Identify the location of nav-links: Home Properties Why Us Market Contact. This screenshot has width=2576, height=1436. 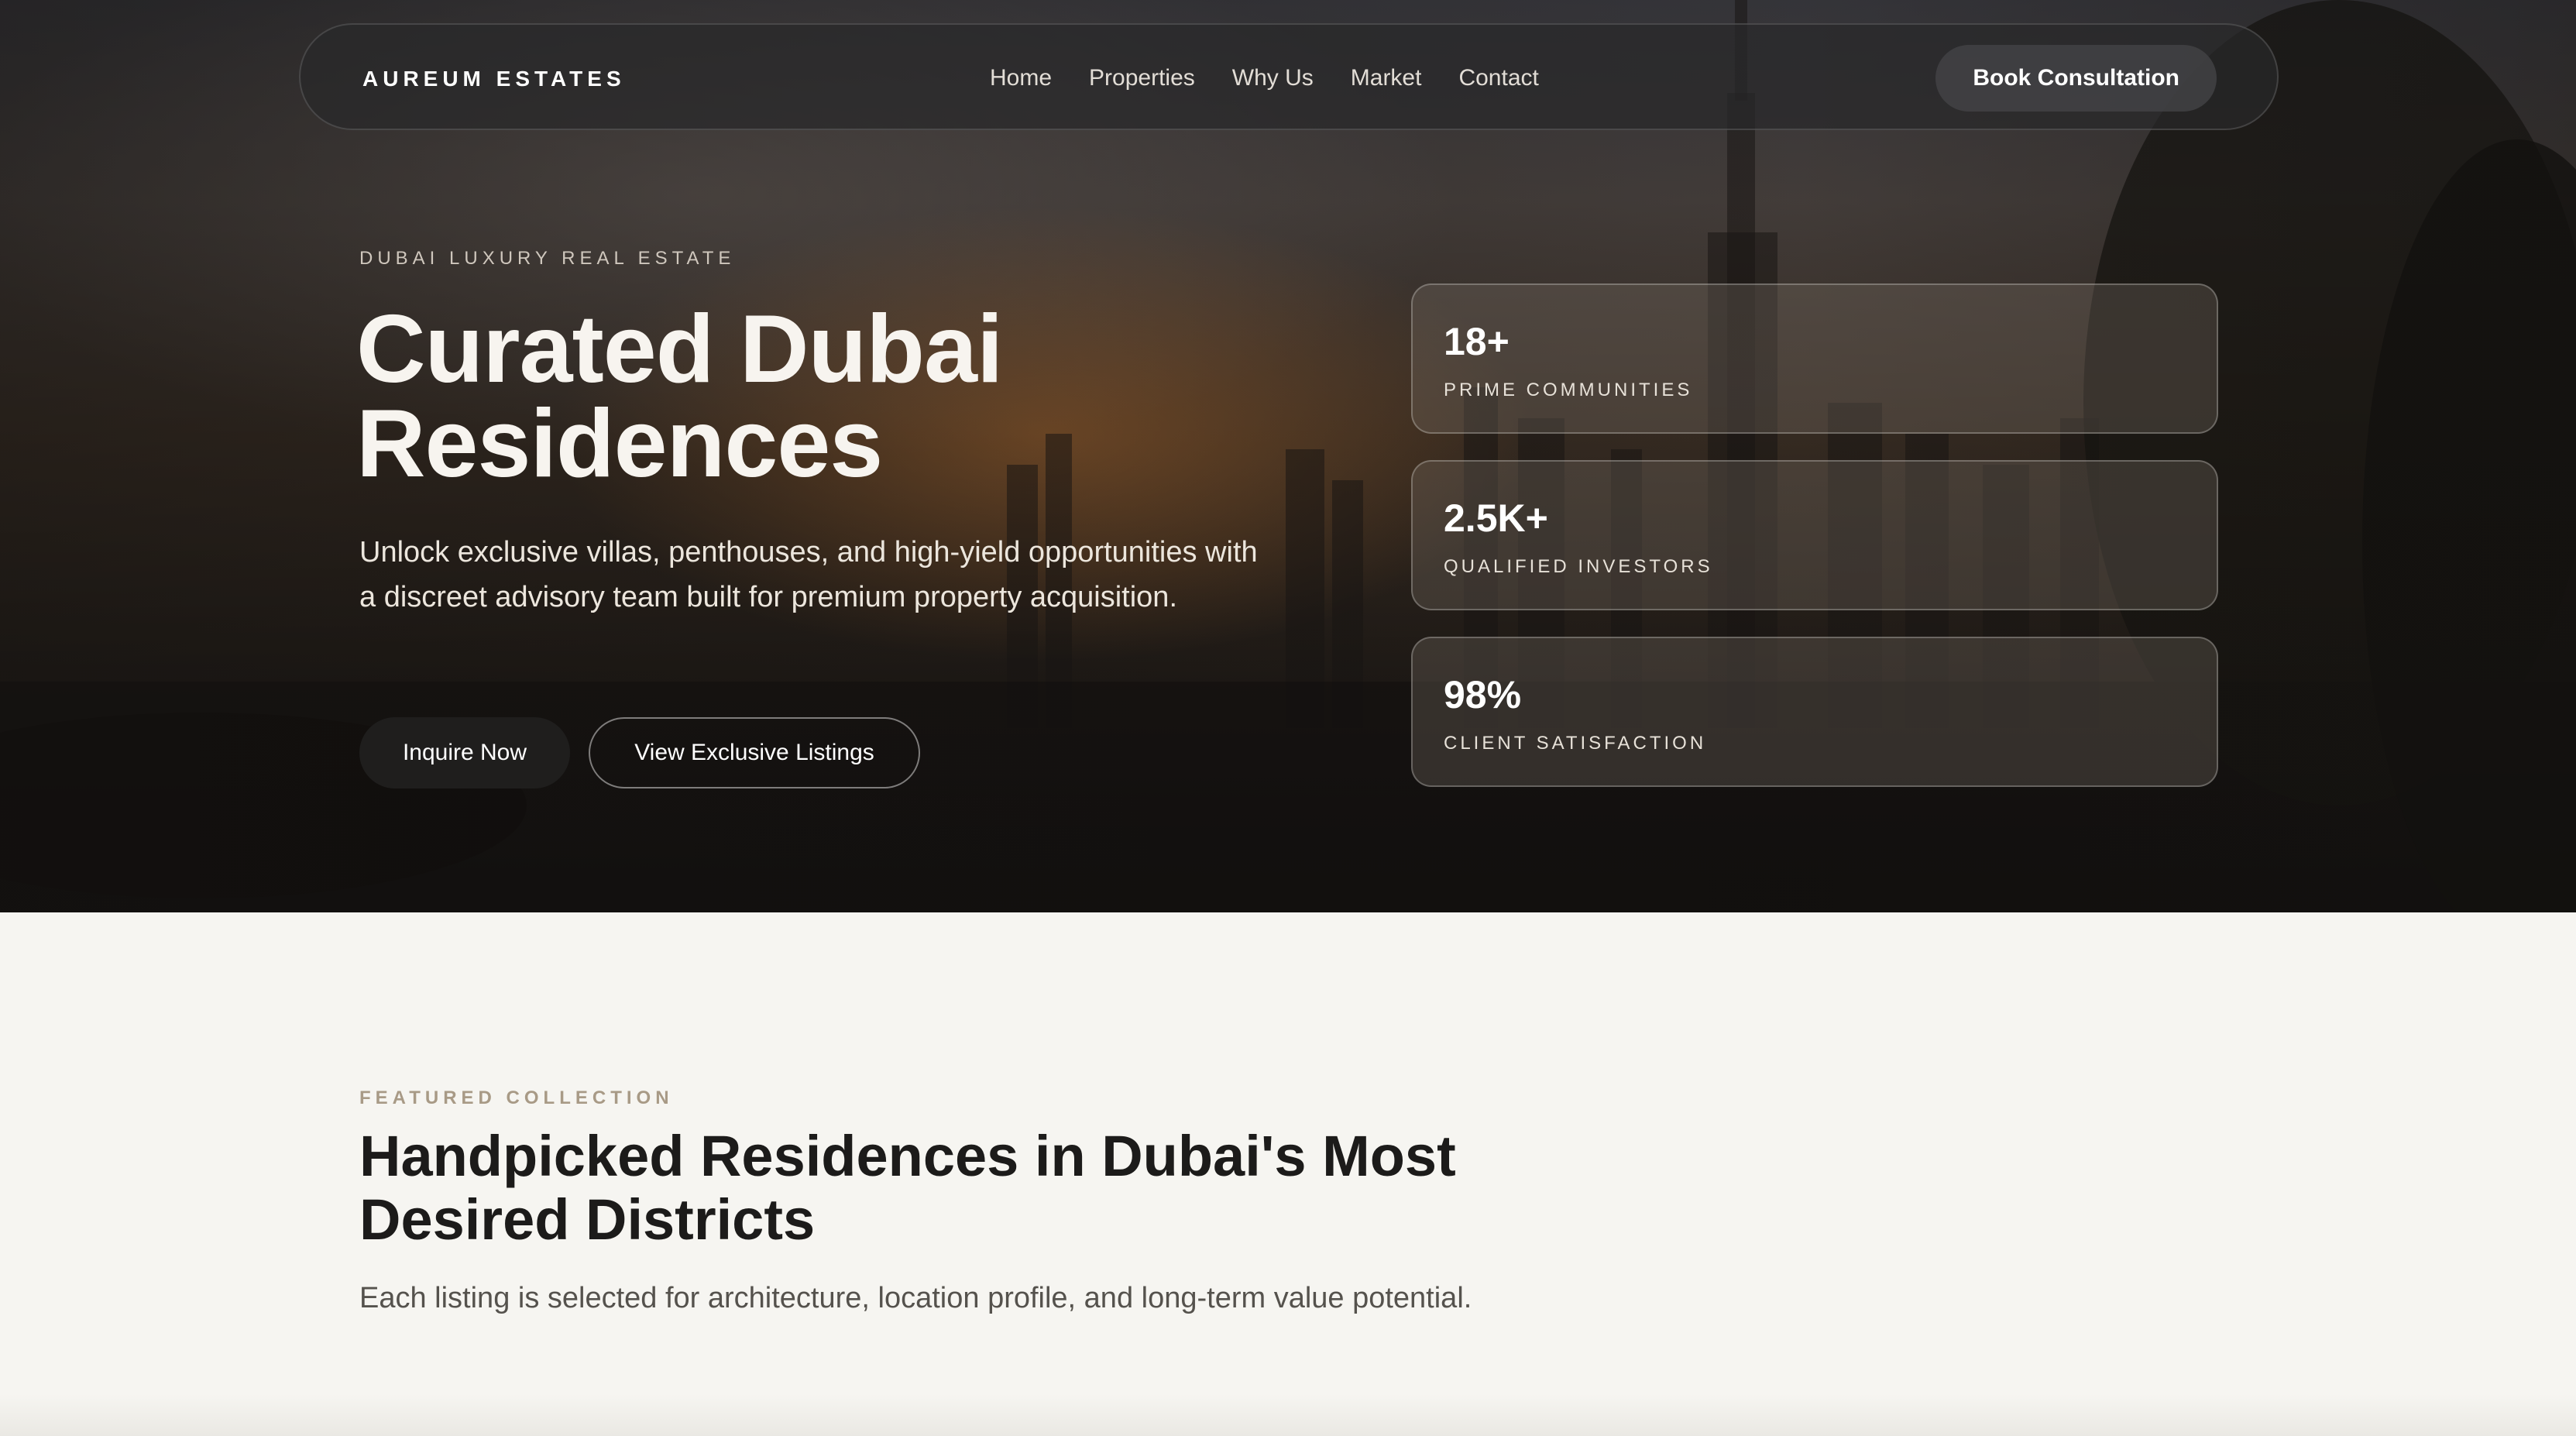
(1264, 78).